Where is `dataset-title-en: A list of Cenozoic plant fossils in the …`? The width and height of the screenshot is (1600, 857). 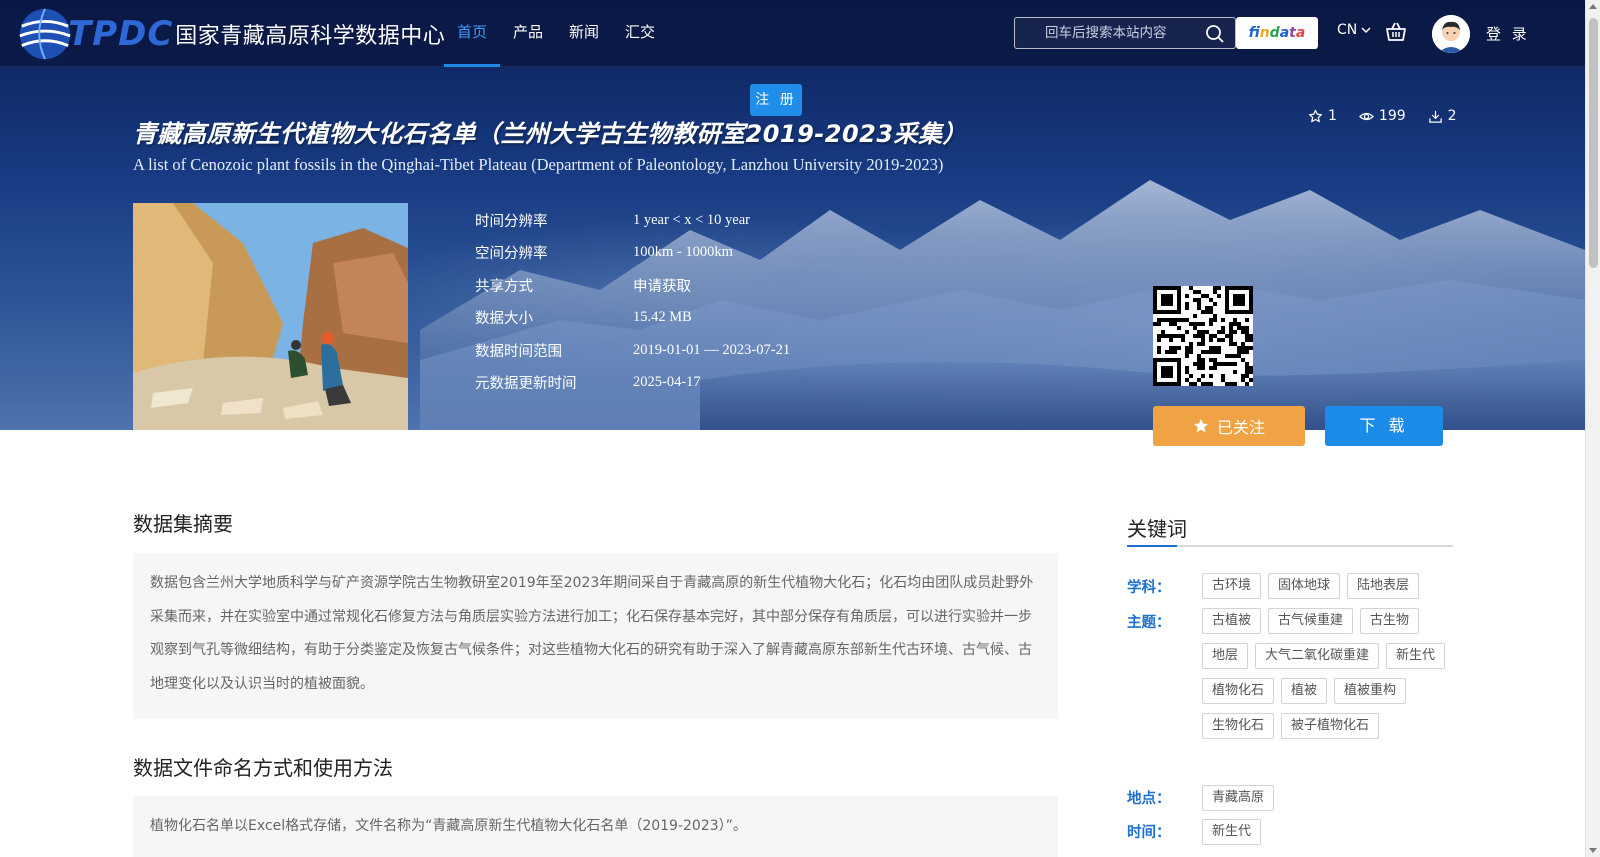
dataset-title-en: A list of Cenozoic plant fossils in the … is located at coordinates (538, 164).